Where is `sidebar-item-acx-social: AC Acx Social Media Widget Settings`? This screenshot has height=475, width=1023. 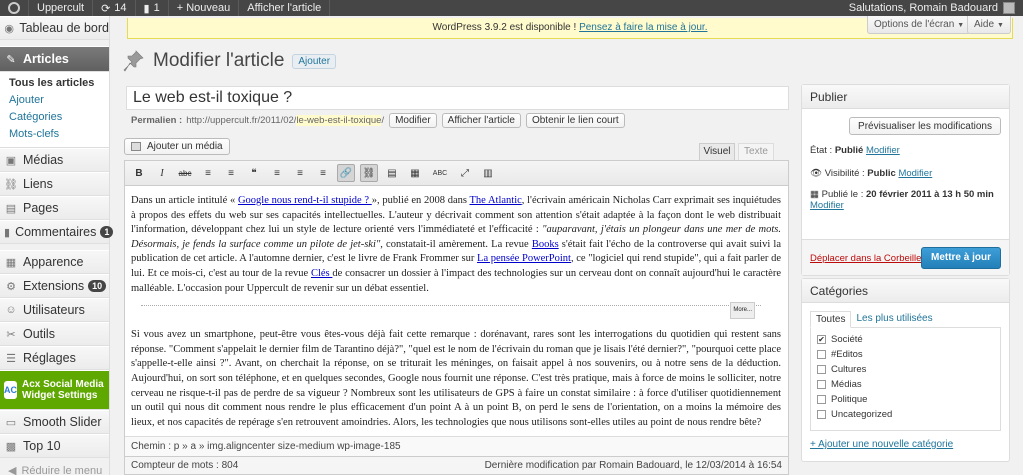
sidebar-item-acx-social: AC Acx Social Media Widget Settings is located at coordinates (54, 390).